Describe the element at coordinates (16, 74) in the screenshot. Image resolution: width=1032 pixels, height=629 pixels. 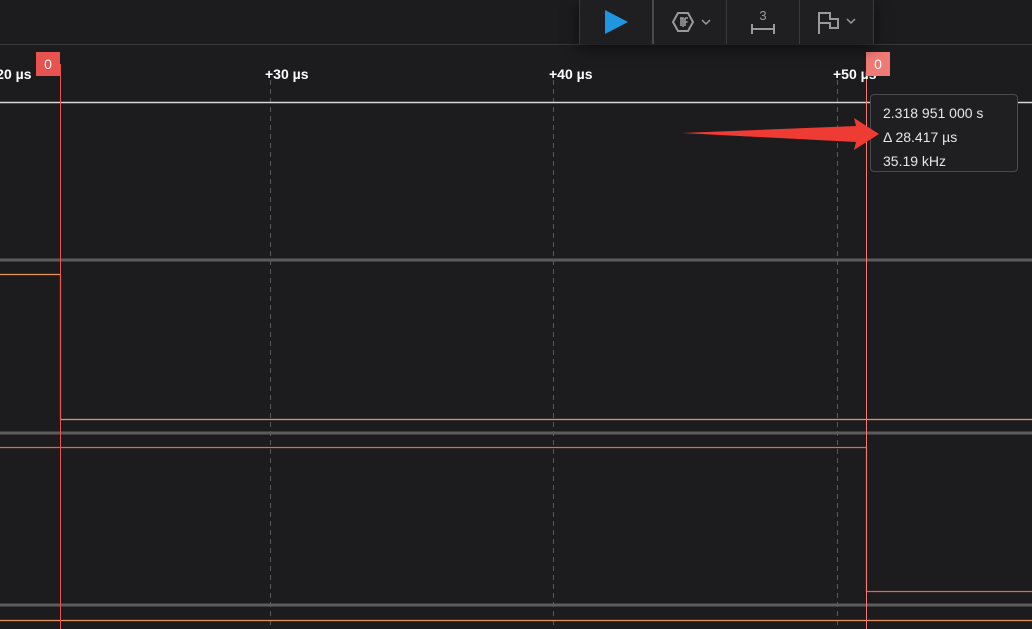
I see `tick-label: +20 µs` at that location.